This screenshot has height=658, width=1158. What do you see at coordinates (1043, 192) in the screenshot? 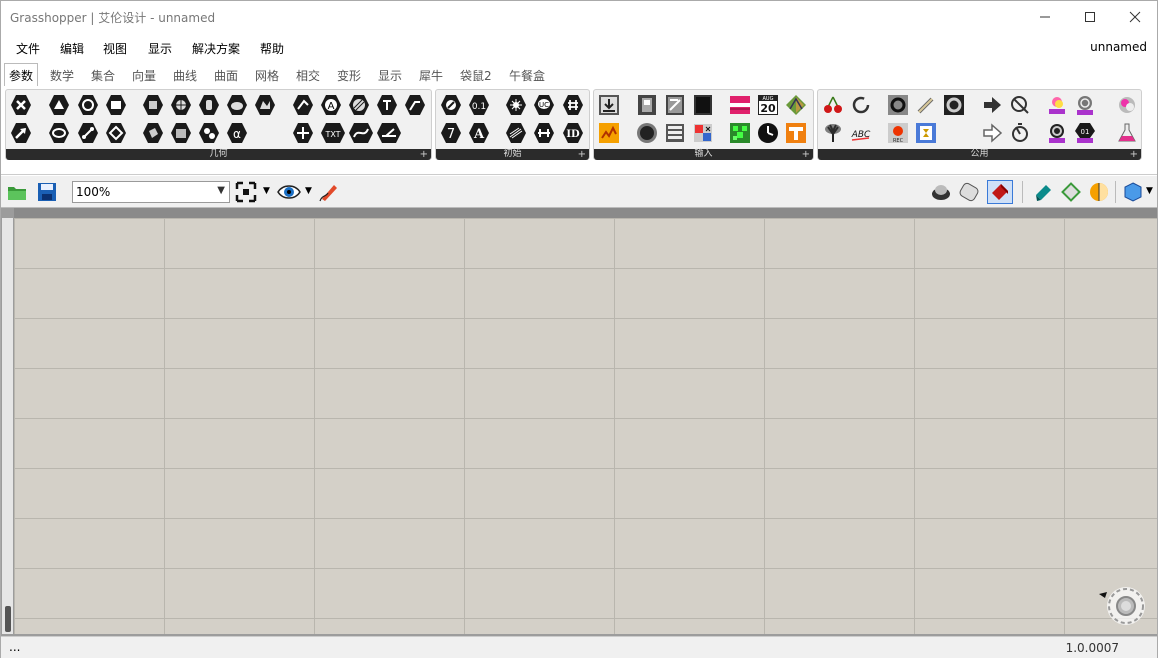
I see `document-preview-button` at bounding box center [1043, 192].